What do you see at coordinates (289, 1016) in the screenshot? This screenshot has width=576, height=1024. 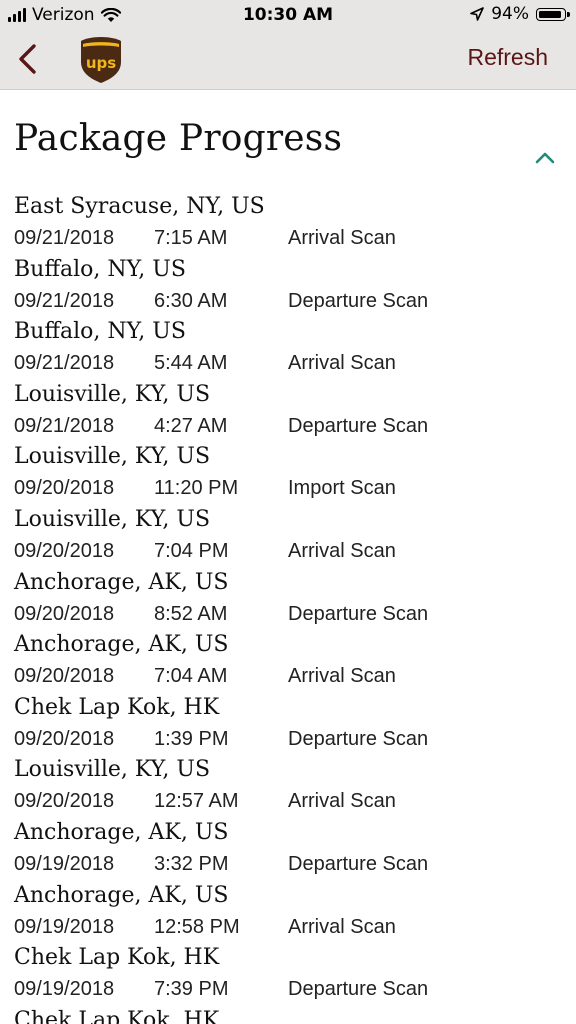 I see `list-item: Chek Lap Kok, HK` at bounding box center [289, 1016].